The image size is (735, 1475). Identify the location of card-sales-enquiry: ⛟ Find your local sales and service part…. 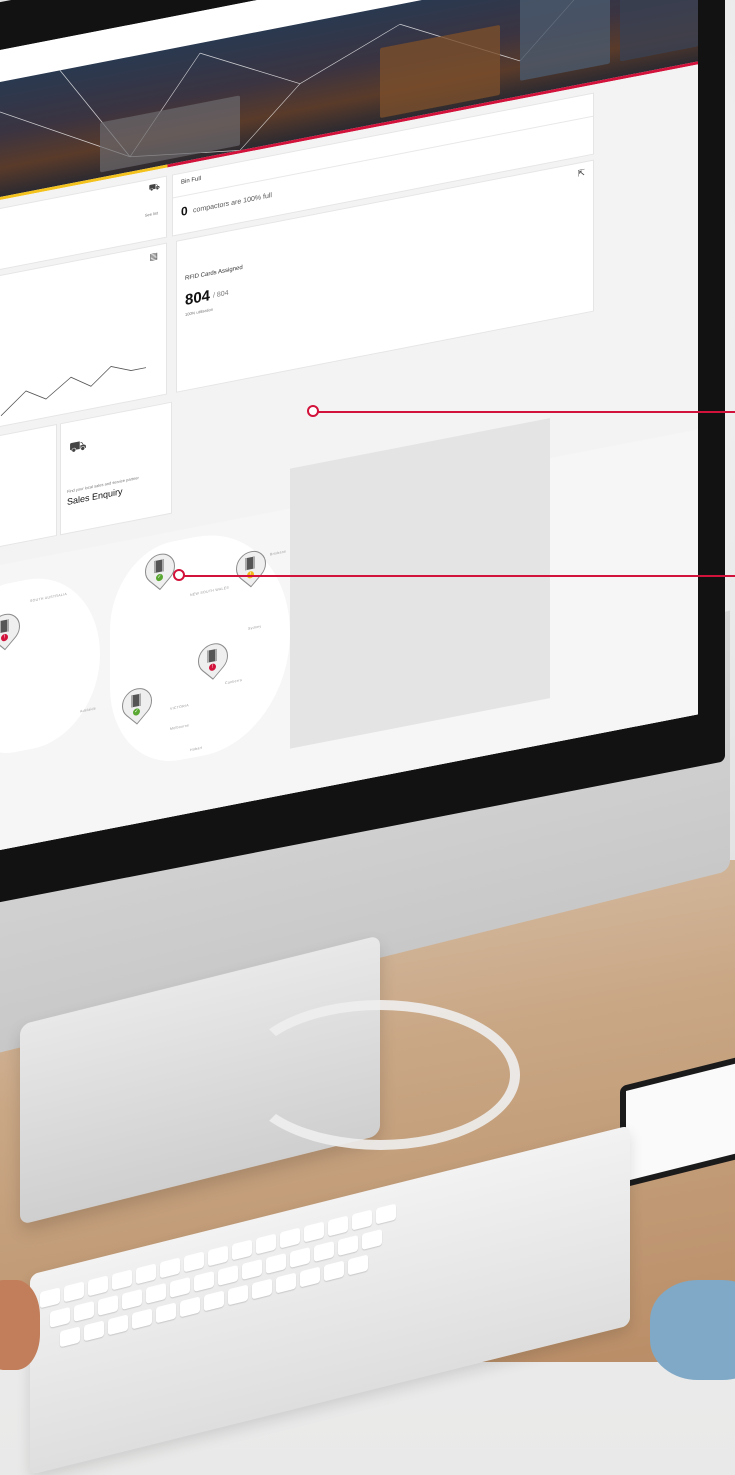
(116, 468).